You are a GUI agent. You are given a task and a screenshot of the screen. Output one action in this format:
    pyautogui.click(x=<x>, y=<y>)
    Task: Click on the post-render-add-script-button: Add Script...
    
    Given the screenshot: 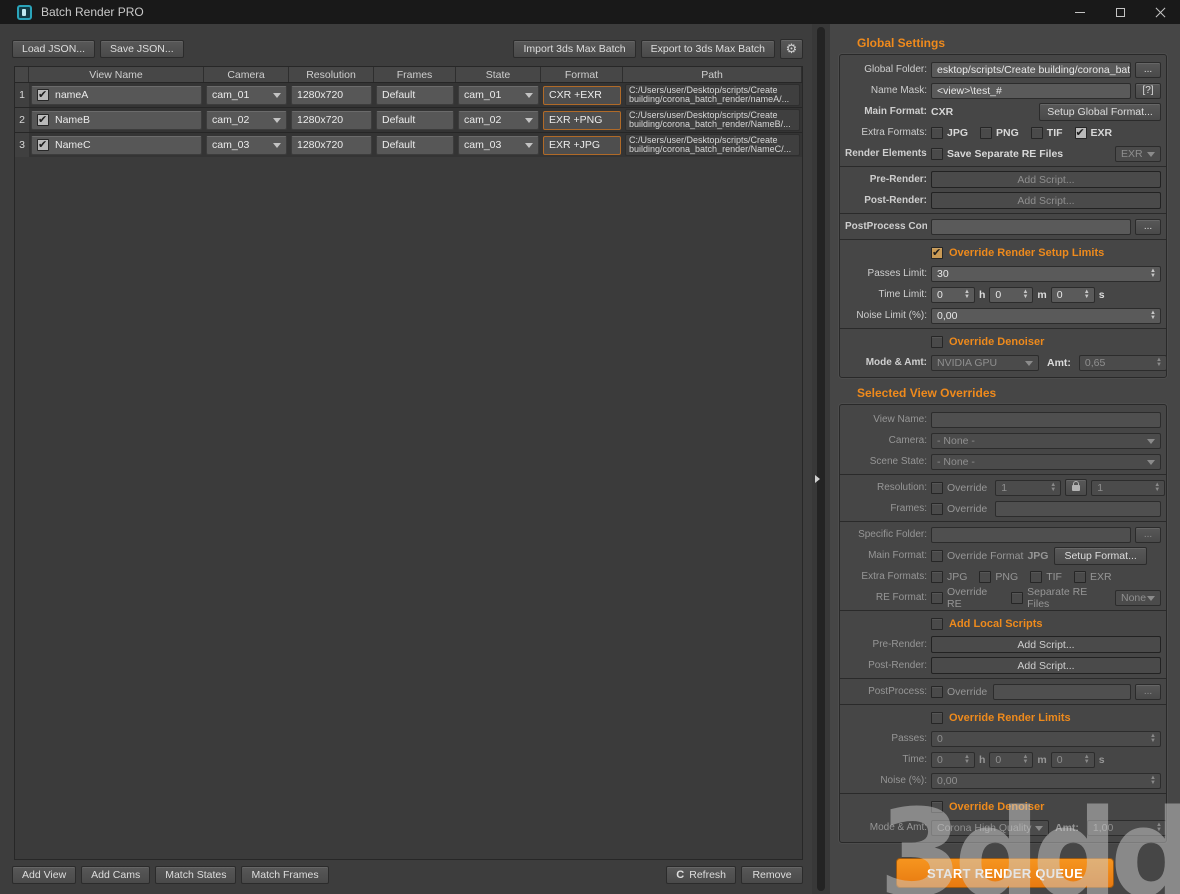 What is the action you would take?
    pyautogui.click(x=1046, y=200)
    